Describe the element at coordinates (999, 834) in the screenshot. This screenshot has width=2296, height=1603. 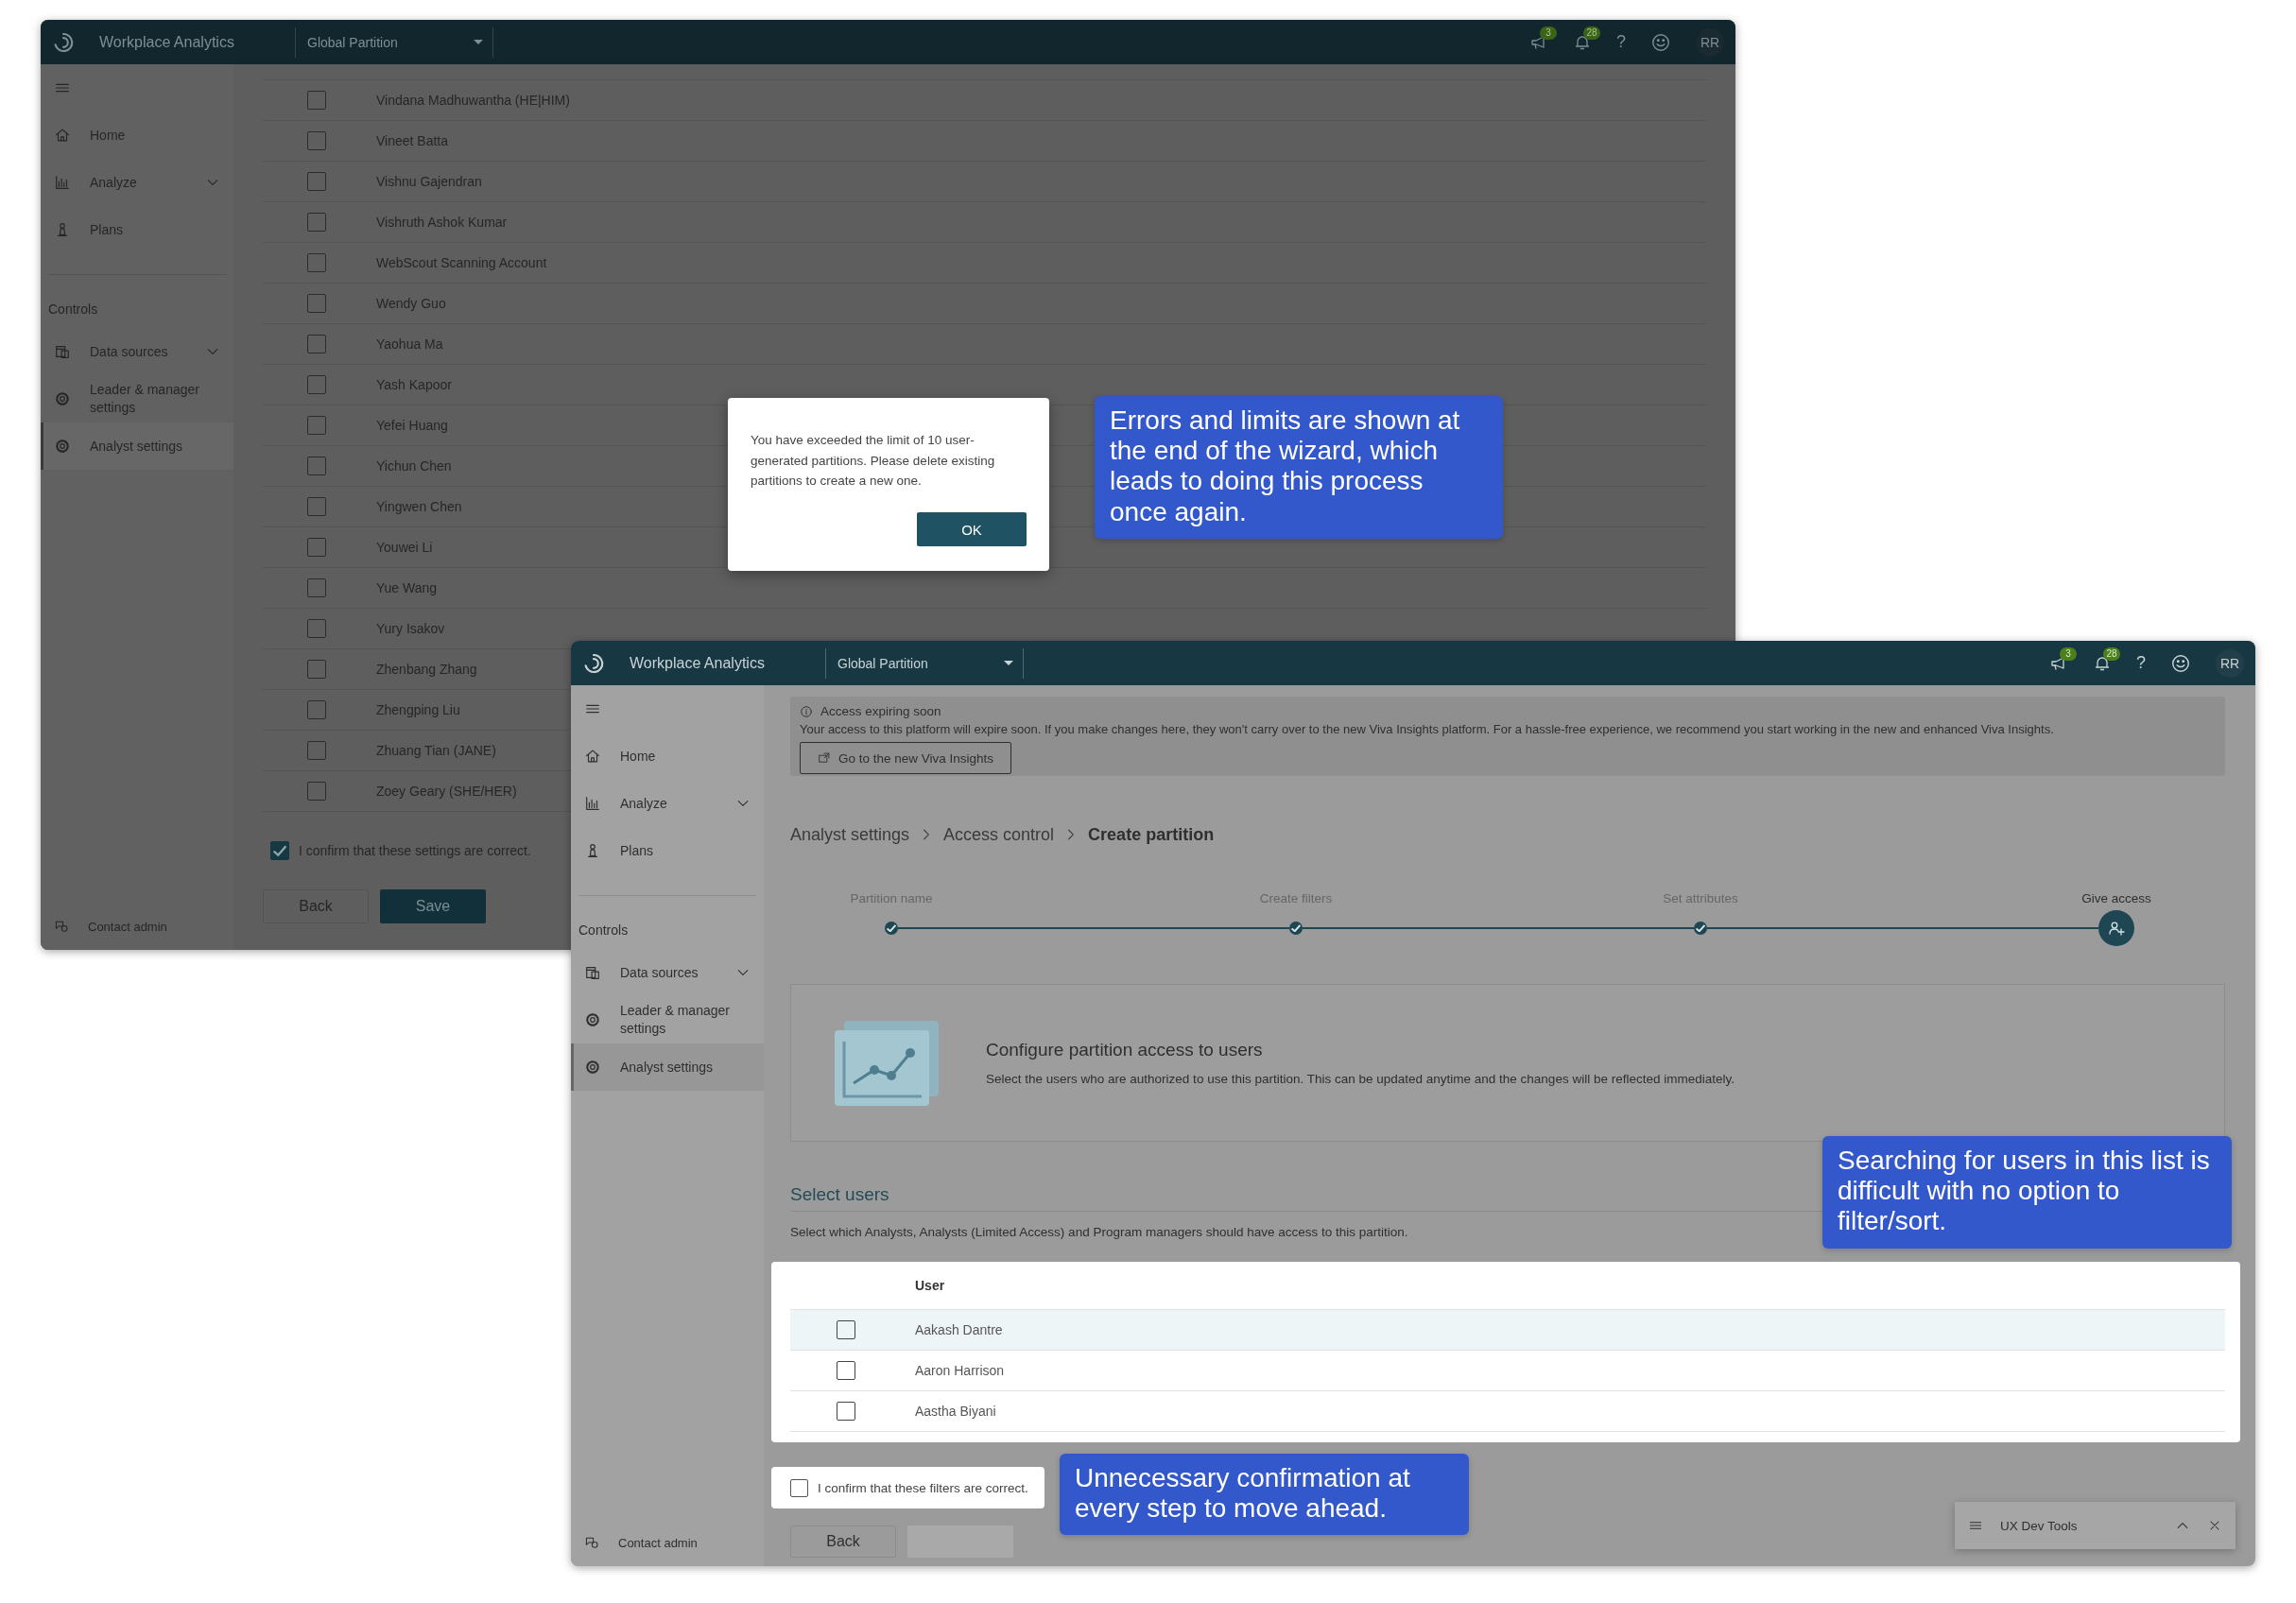
I see `breadcrumb-link: Access control` at that location.